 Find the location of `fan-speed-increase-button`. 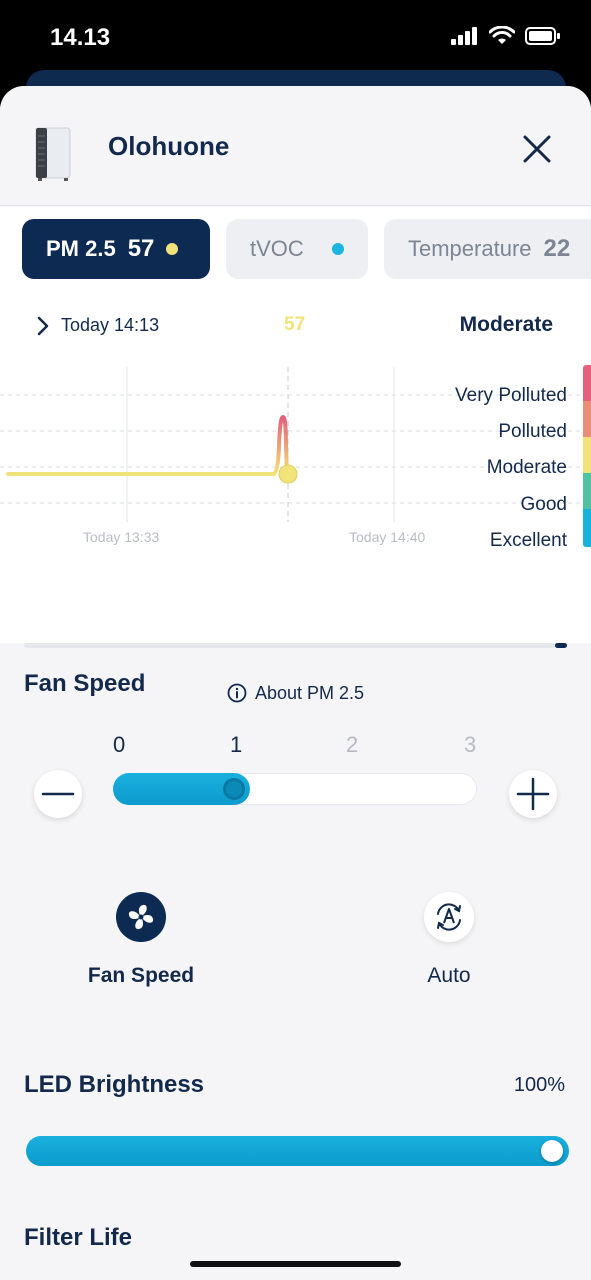

fan-speed-increase-button is located at coordinates (533, 794).